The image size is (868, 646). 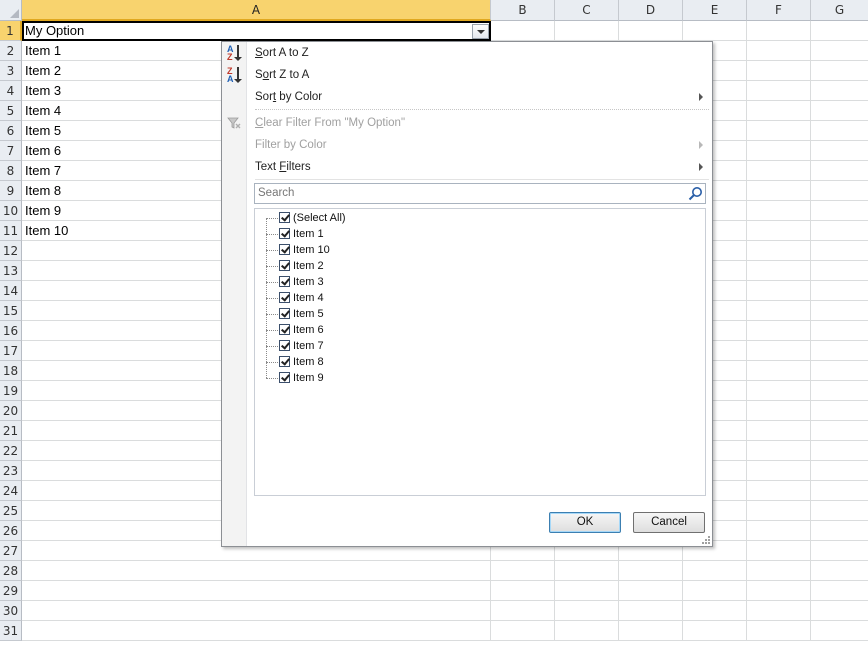 I want to click on search-icon, so click(x=695, y=193).